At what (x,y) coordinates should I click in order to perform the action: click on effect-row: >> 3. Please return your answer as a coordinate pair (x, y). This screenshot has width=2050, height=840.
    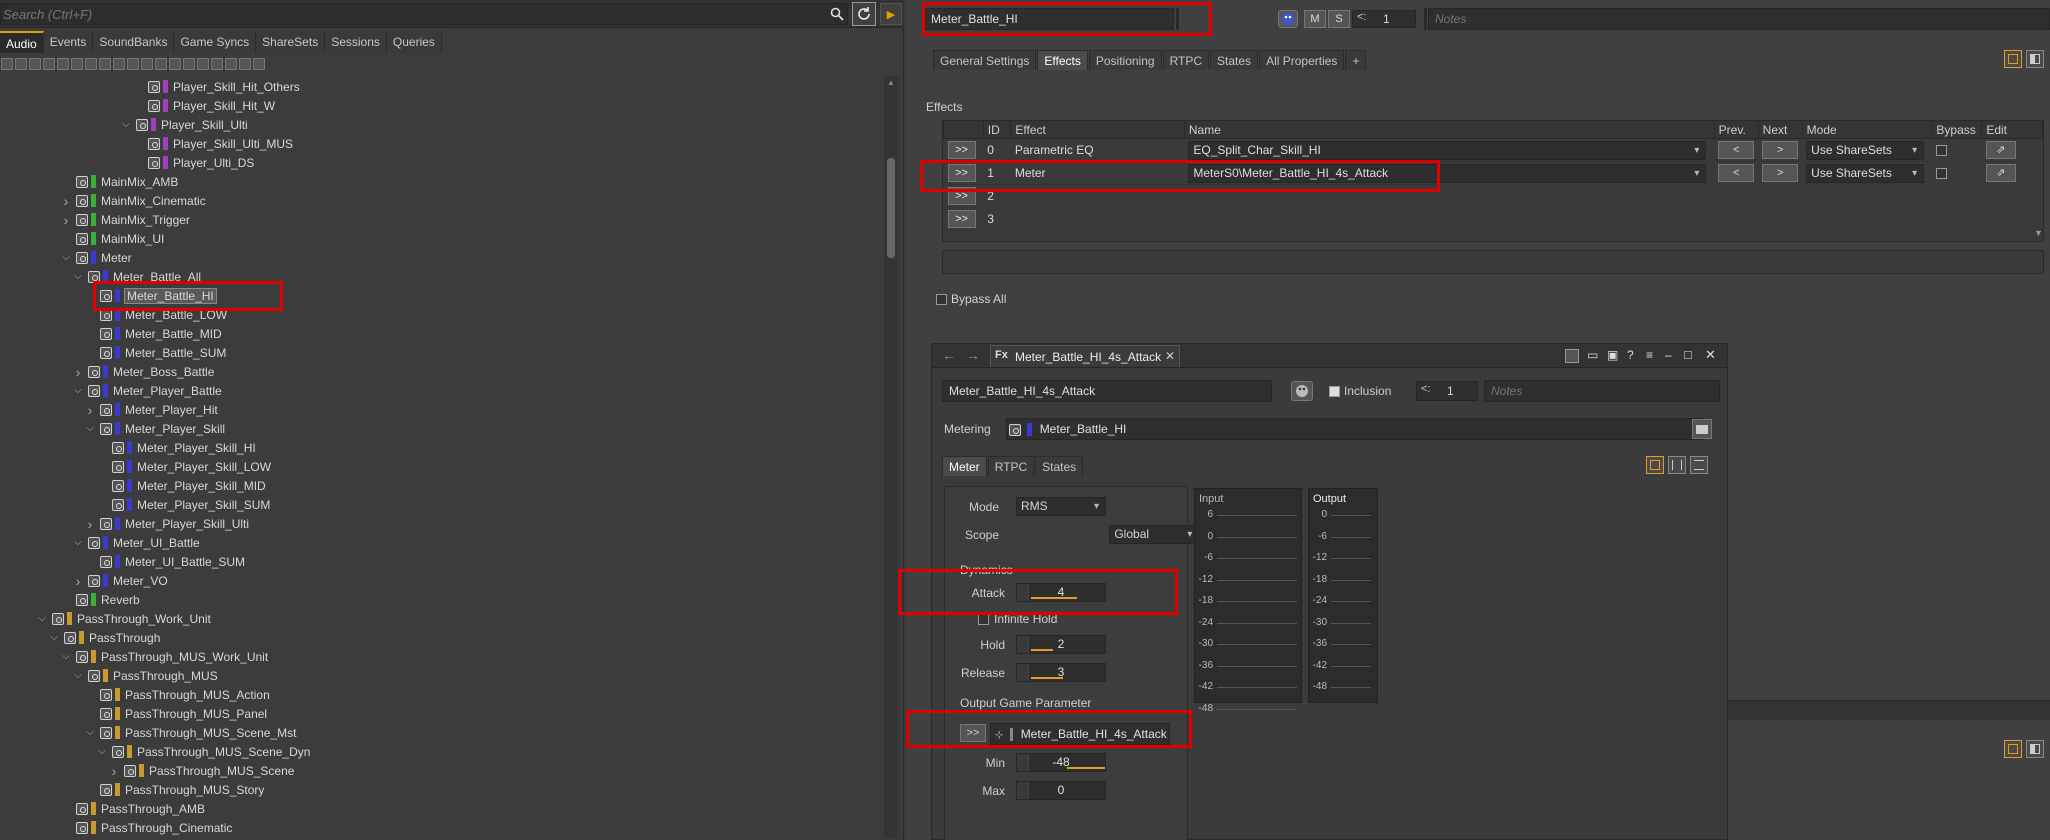
    Looking at the image, I should click on (1493, 219).